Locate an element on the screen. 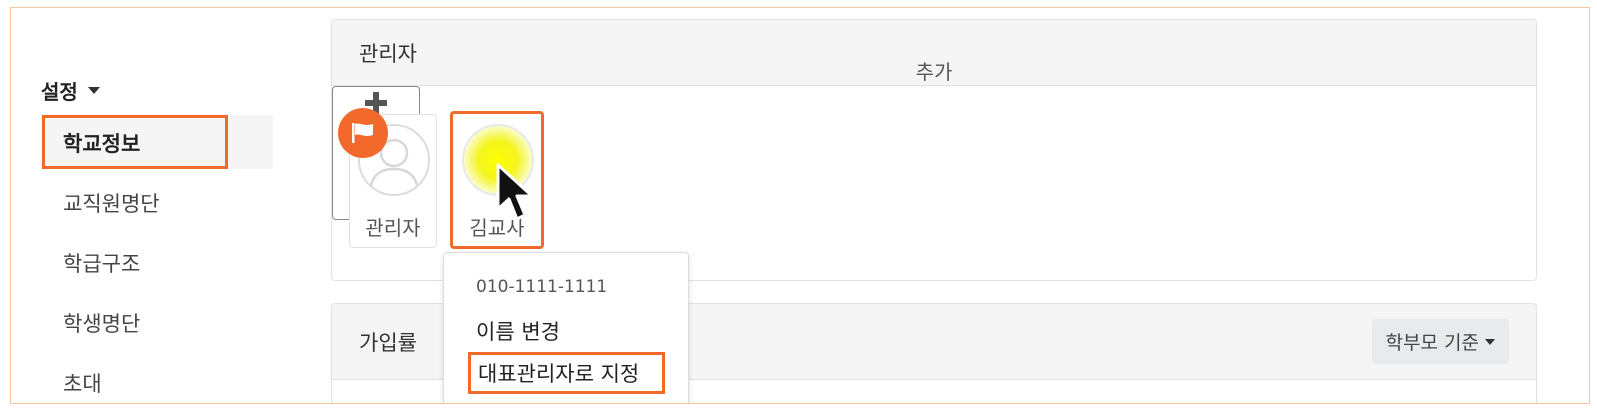 Image resolution: width=1597 pixels, height=413 pixels. sidebar-header-label: 설정 is located at coordinates (59, 92).